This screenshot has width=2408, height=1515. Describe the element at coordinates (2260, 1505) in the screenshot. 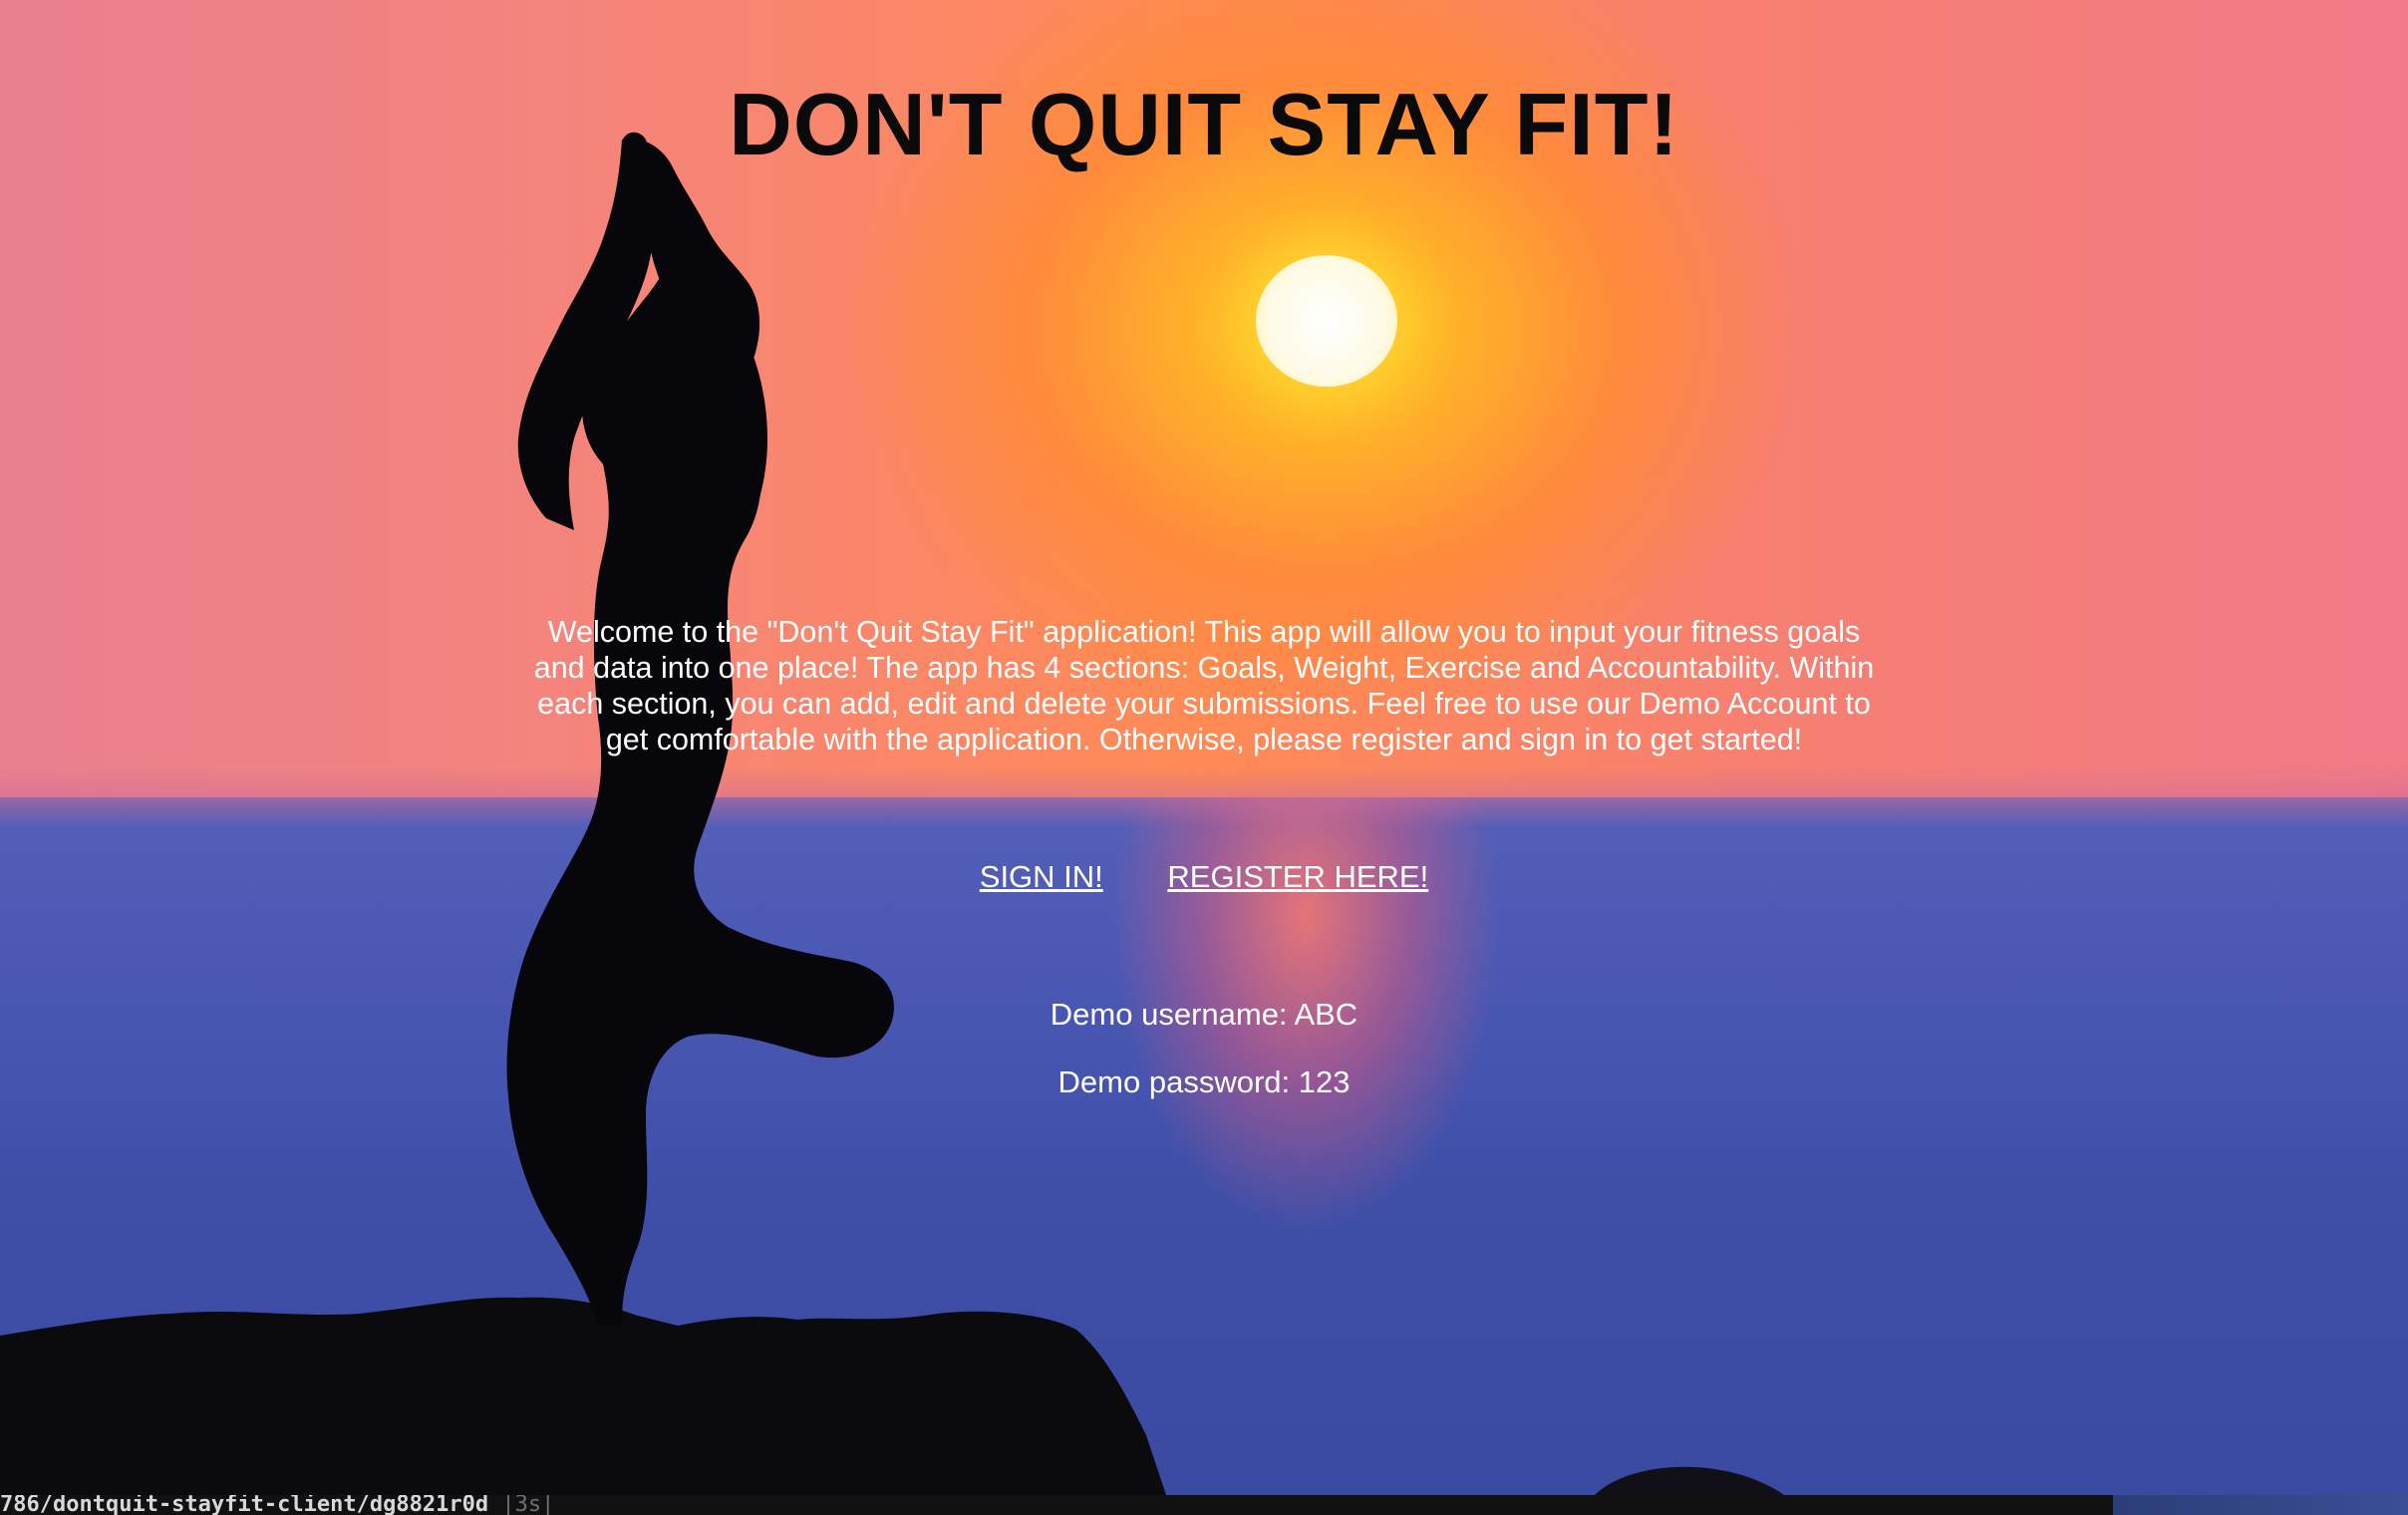

I see `status-bar-tail` at that location.